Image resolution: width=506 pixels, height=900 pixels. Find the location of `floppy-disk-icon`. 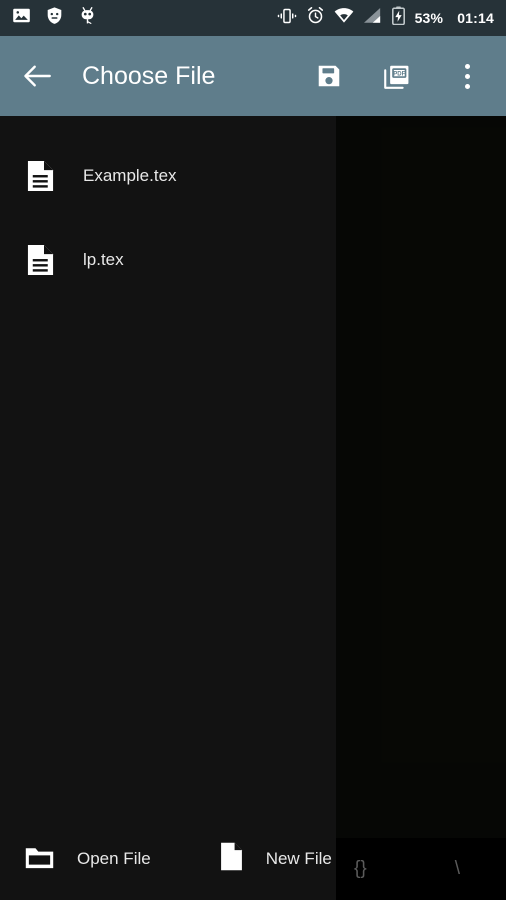

floppy-disk-icon is located at coordinates (329, 76).